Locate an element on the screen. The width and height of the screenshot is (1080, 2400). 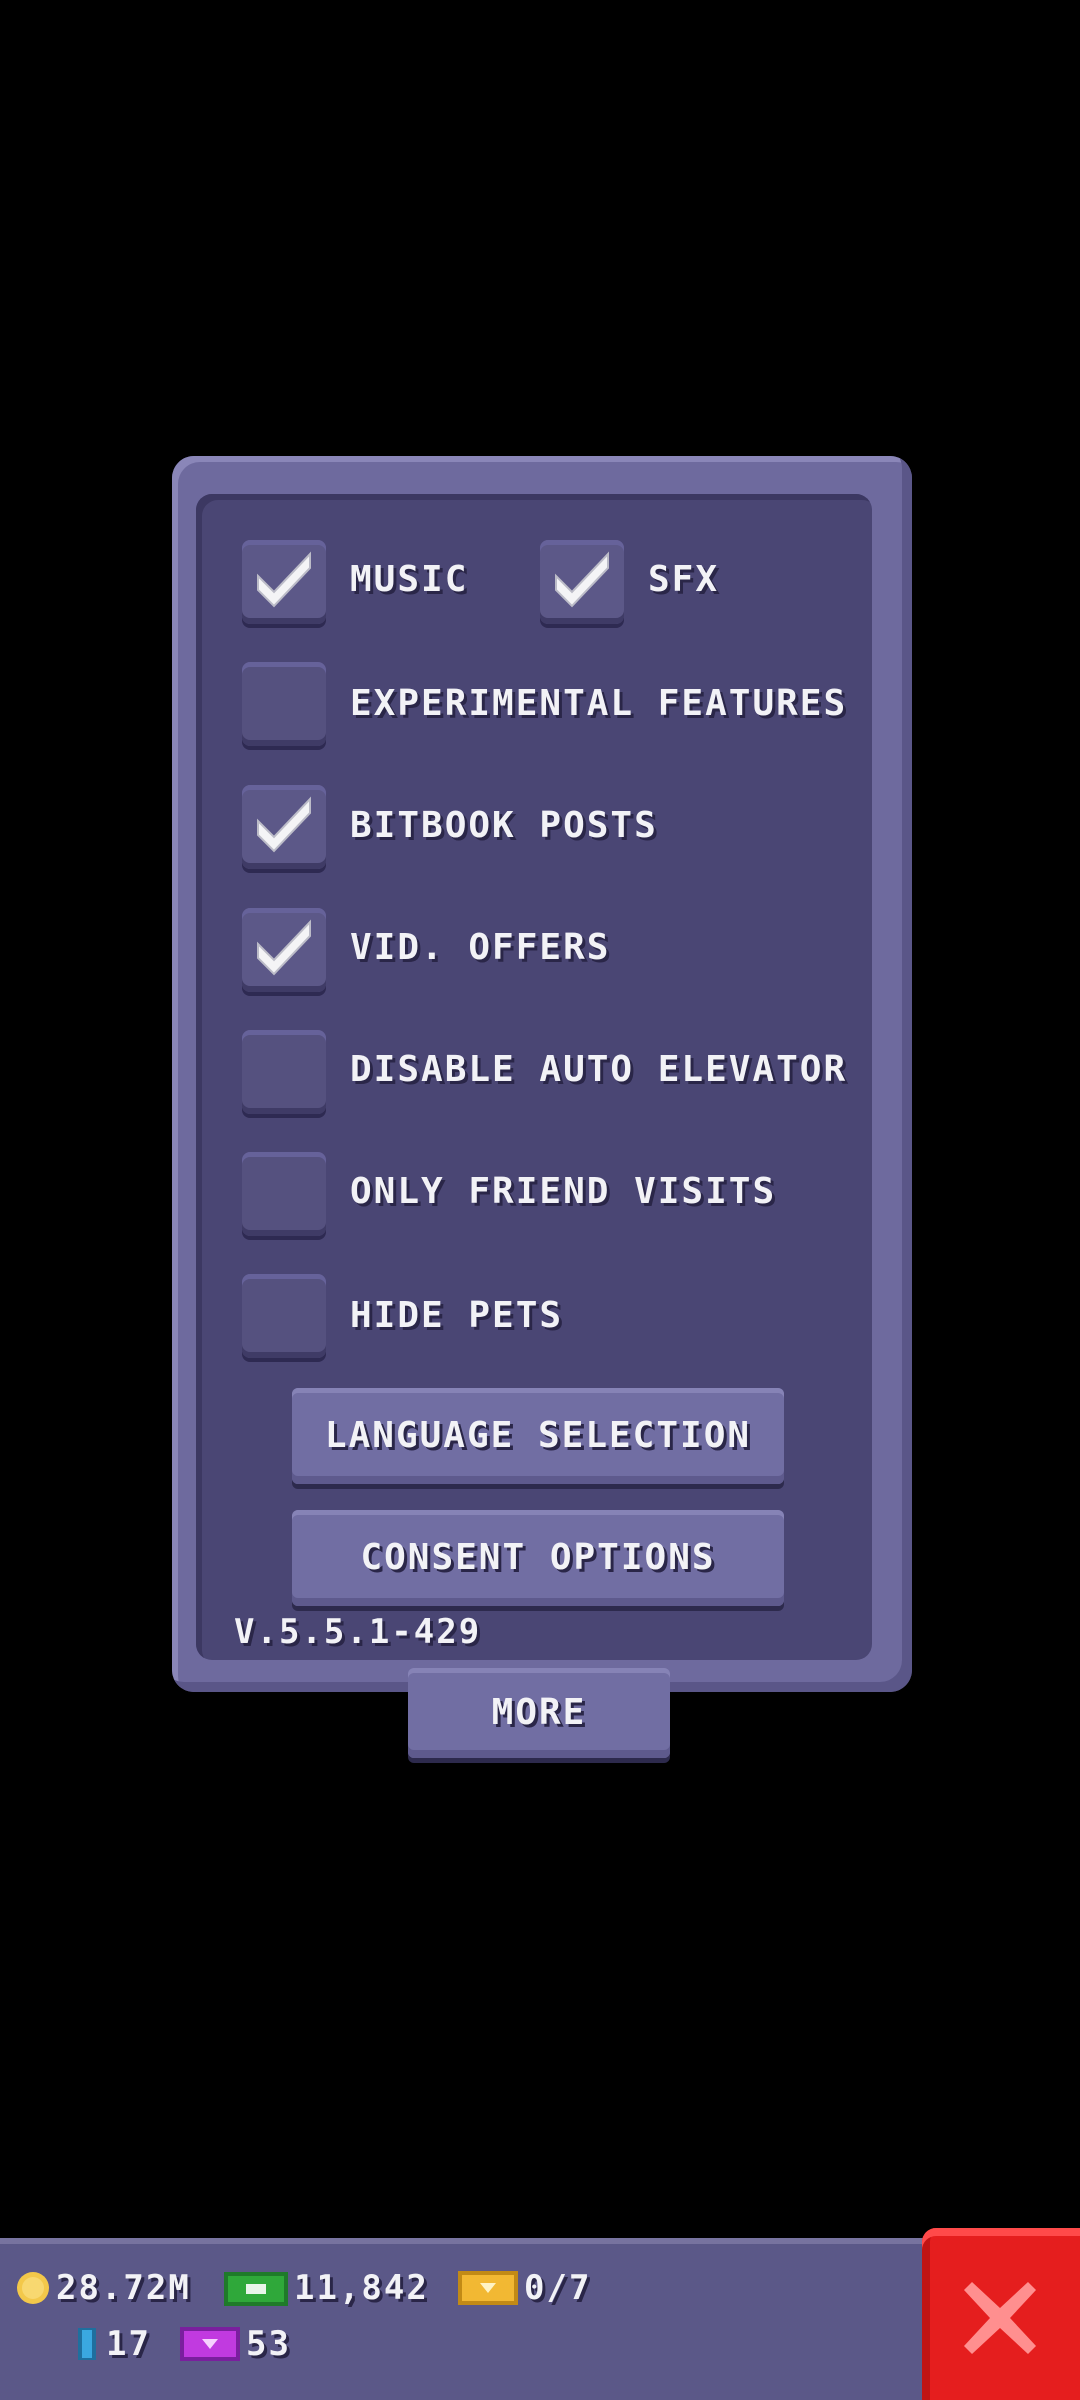
experimental-features-label: EXPERIMENTAL FEATURES is located at coordinates (599, 703).